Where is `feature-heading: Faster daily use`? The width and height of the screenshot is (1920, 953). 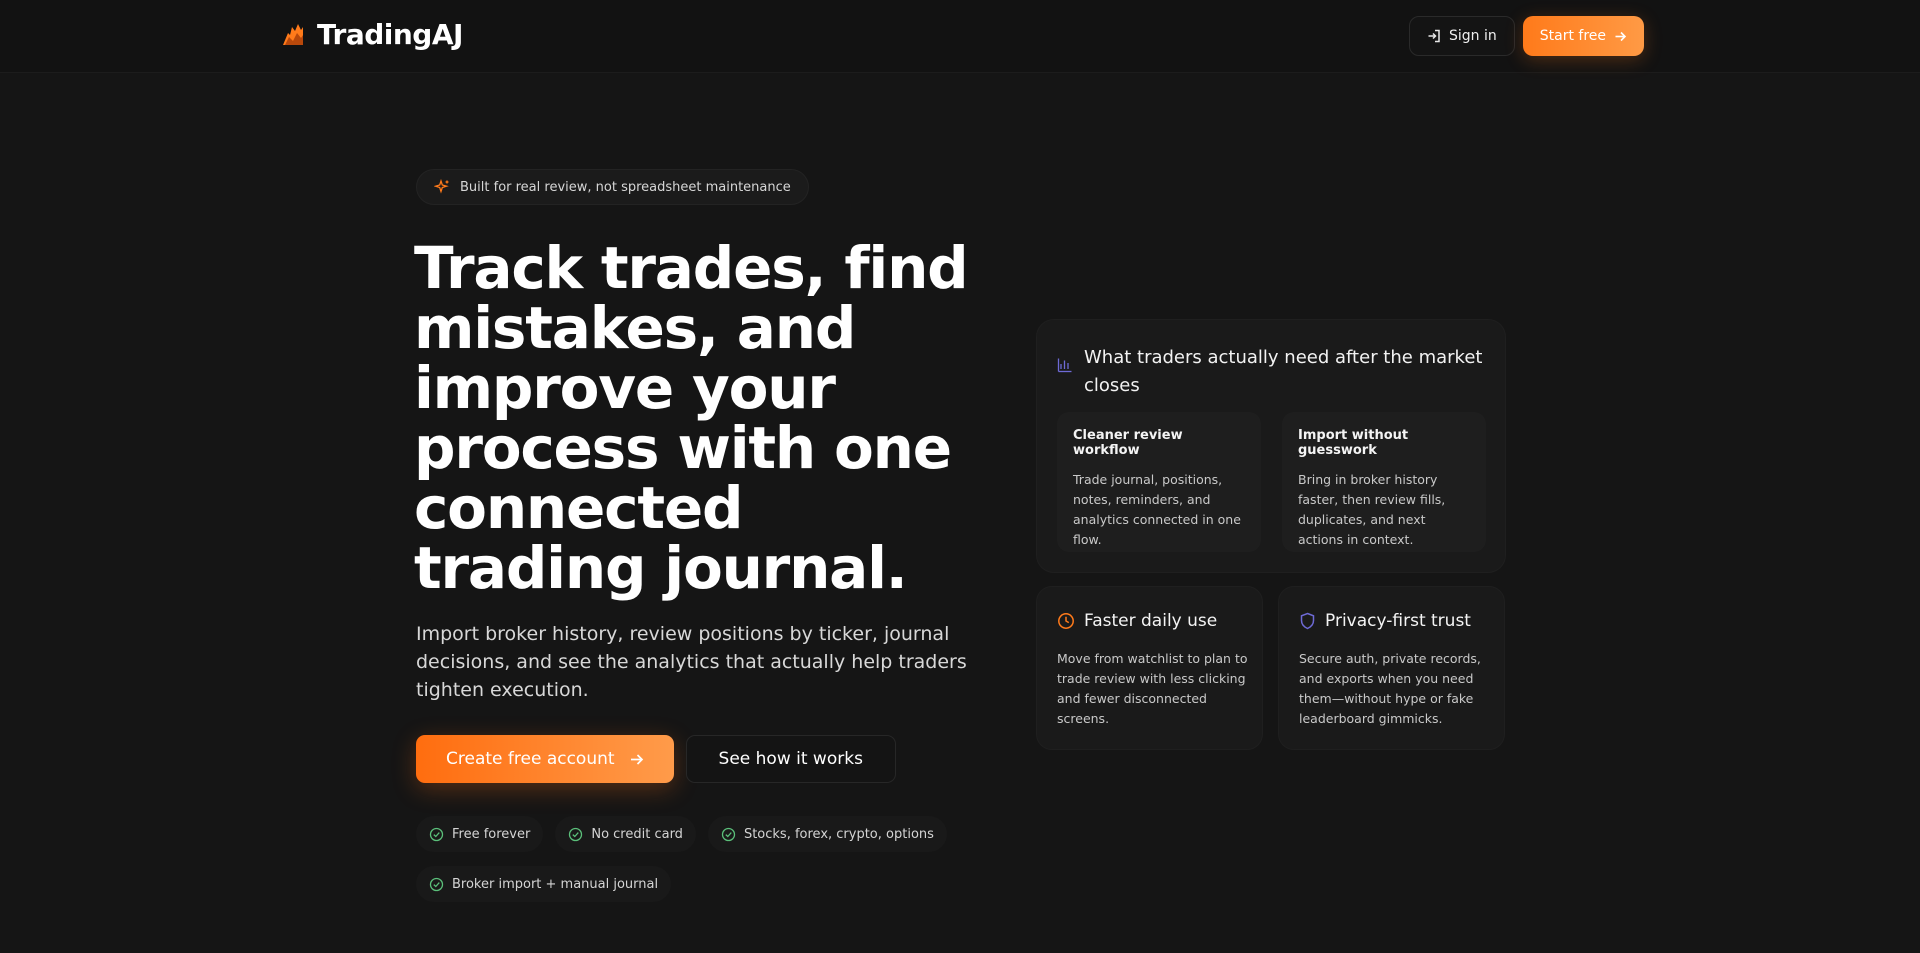 feature-heading: Faster daily use is located at coordinates (1137, 621).